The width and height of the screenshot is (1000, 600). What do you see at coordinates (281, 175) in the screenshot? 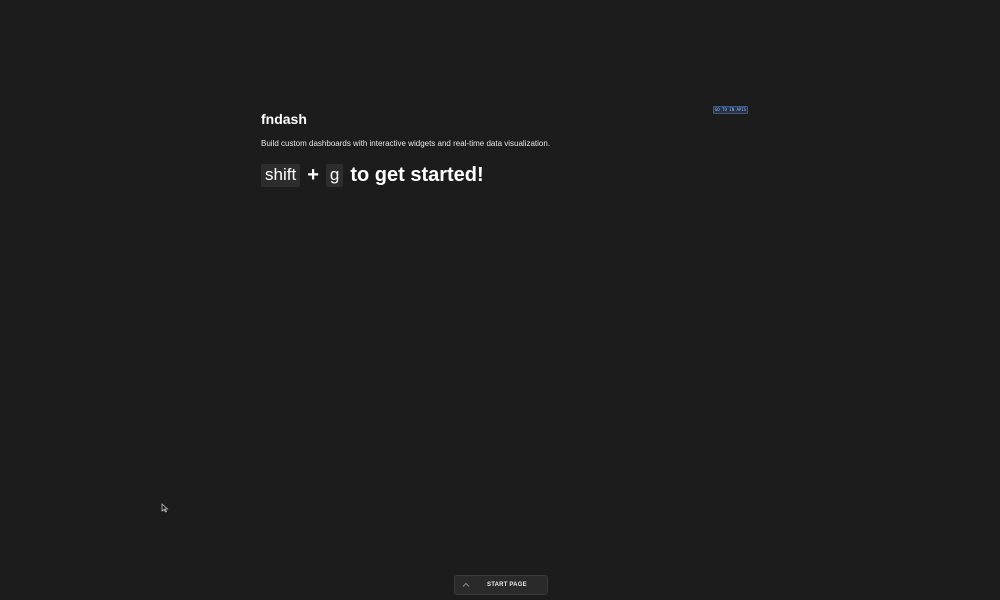
I see `shift-key: shift` at bounding box center [281, 175].